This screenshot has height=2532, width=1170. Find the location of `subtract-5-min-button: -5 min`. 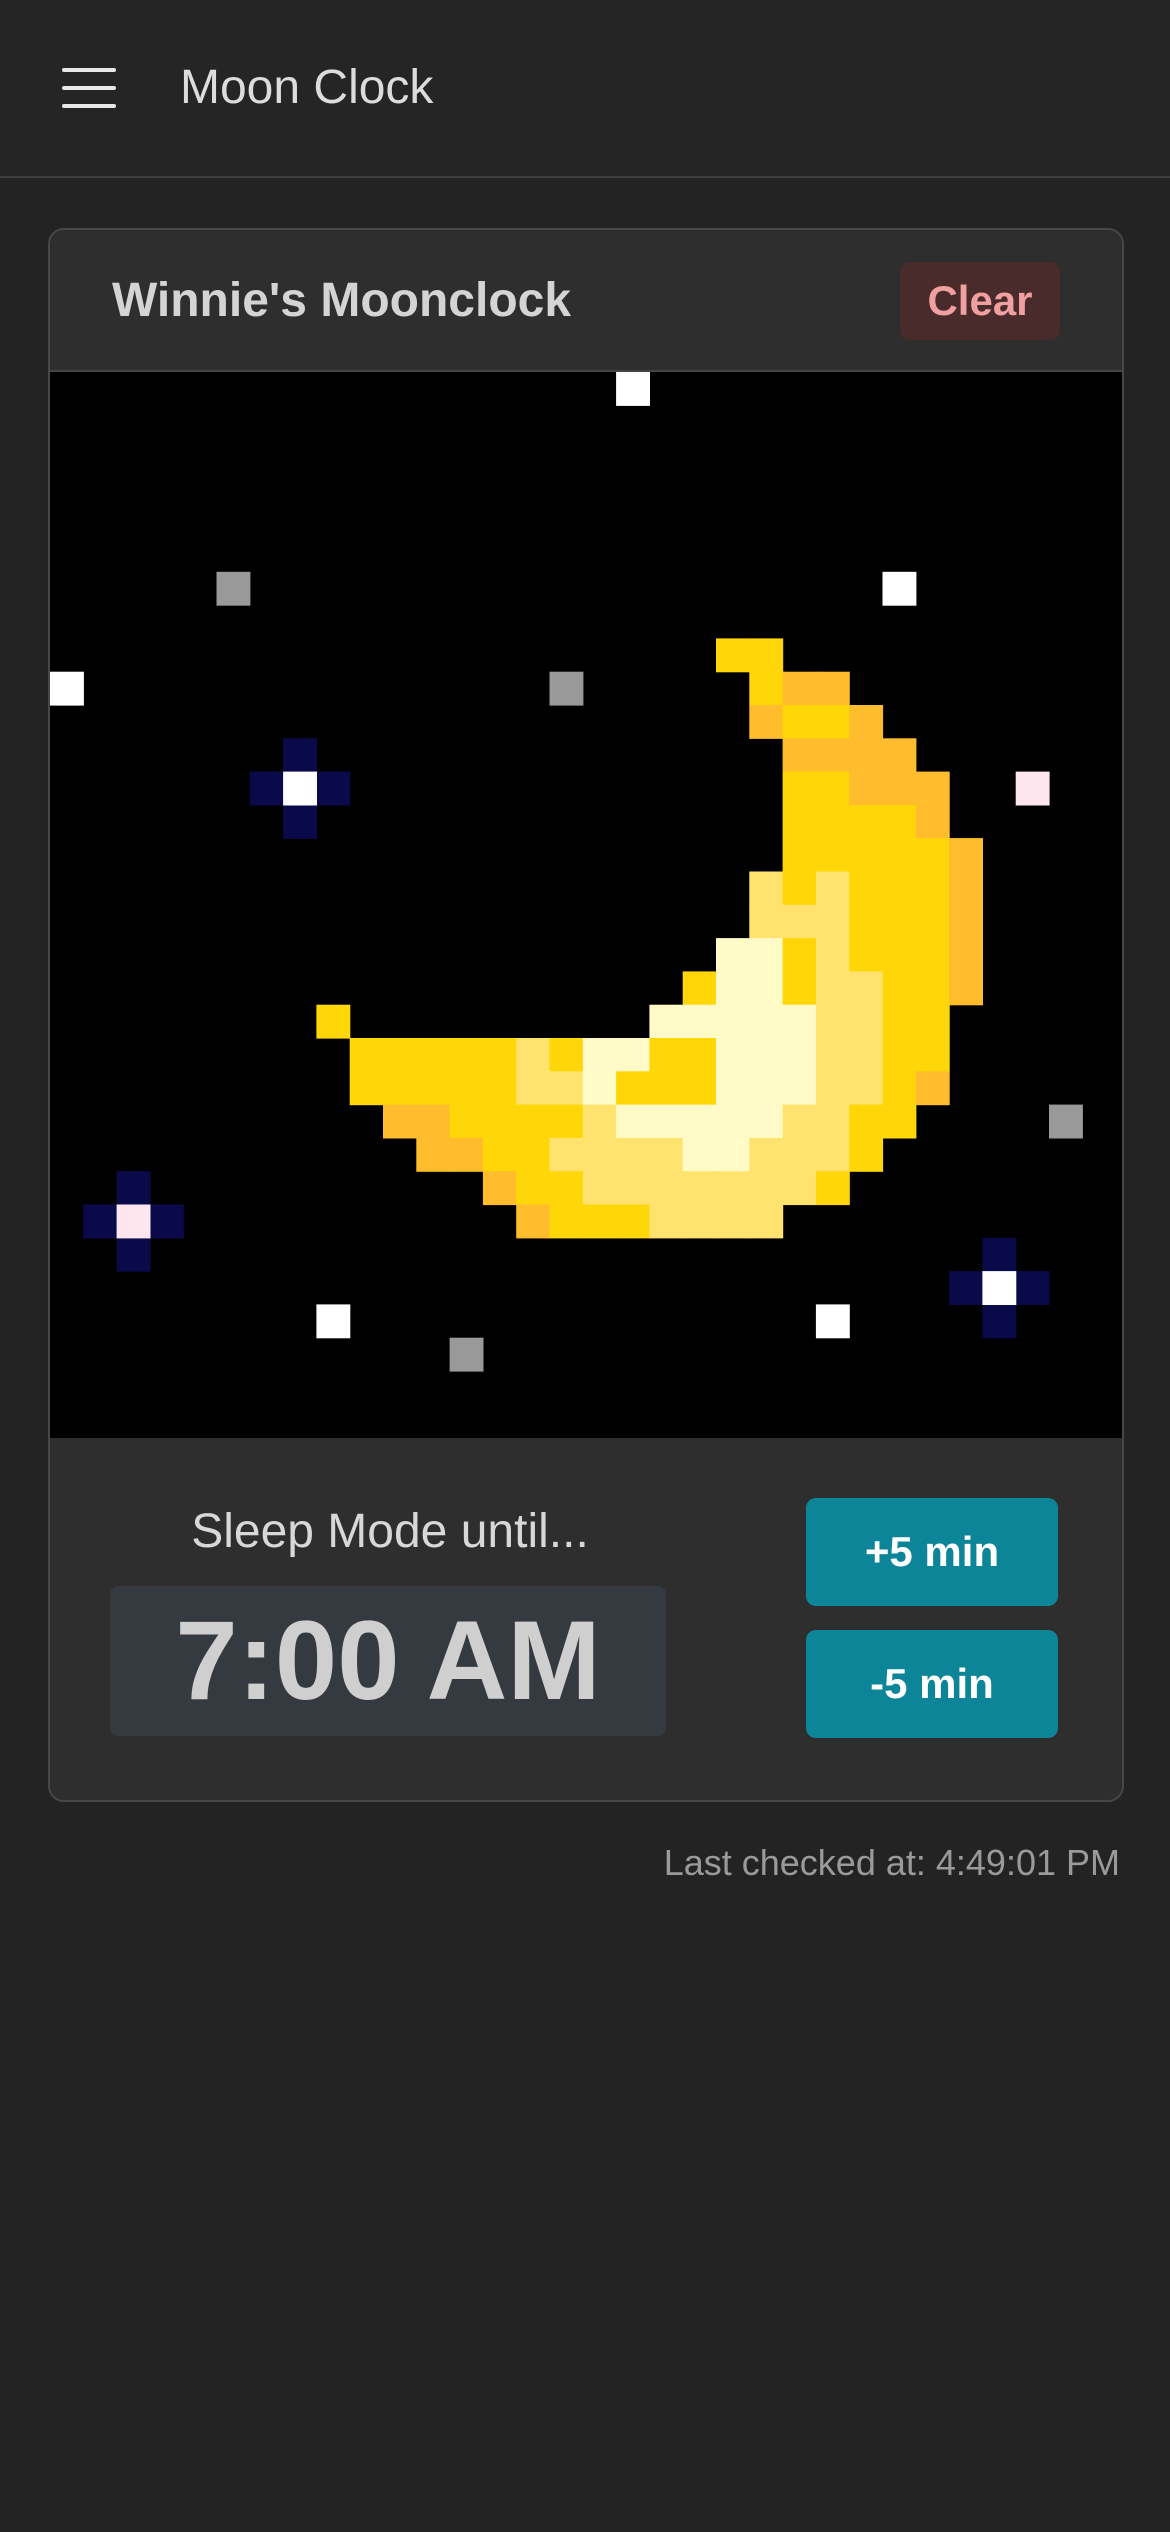

subtract-5-min-button: -5 min is located at coordinates (932, 1684).